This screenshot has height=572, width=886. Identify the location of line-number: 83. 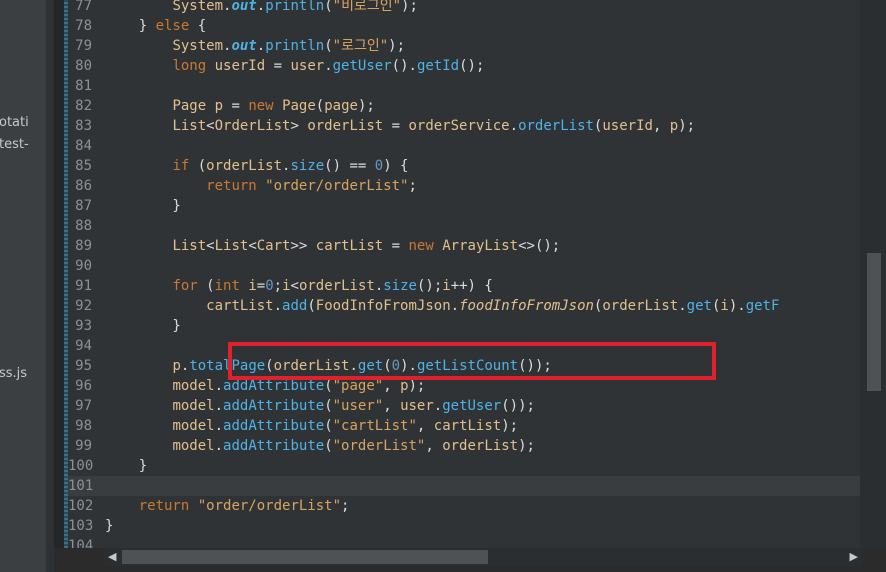
(83, 126).